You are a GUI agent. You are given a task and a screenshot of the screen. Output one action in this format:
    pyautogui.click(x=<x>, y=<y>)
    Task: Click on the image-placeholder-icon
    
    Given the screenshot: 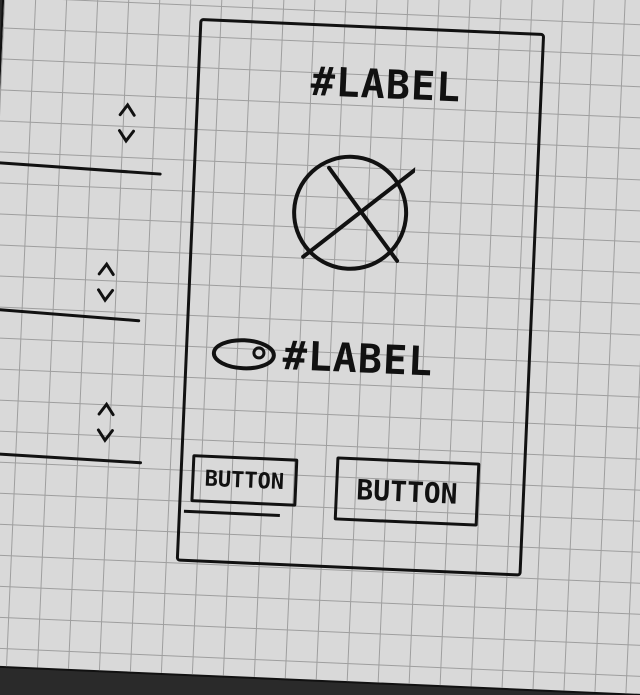 What is the action you would take?
    pyautogui.click(x=354, y=212)
    